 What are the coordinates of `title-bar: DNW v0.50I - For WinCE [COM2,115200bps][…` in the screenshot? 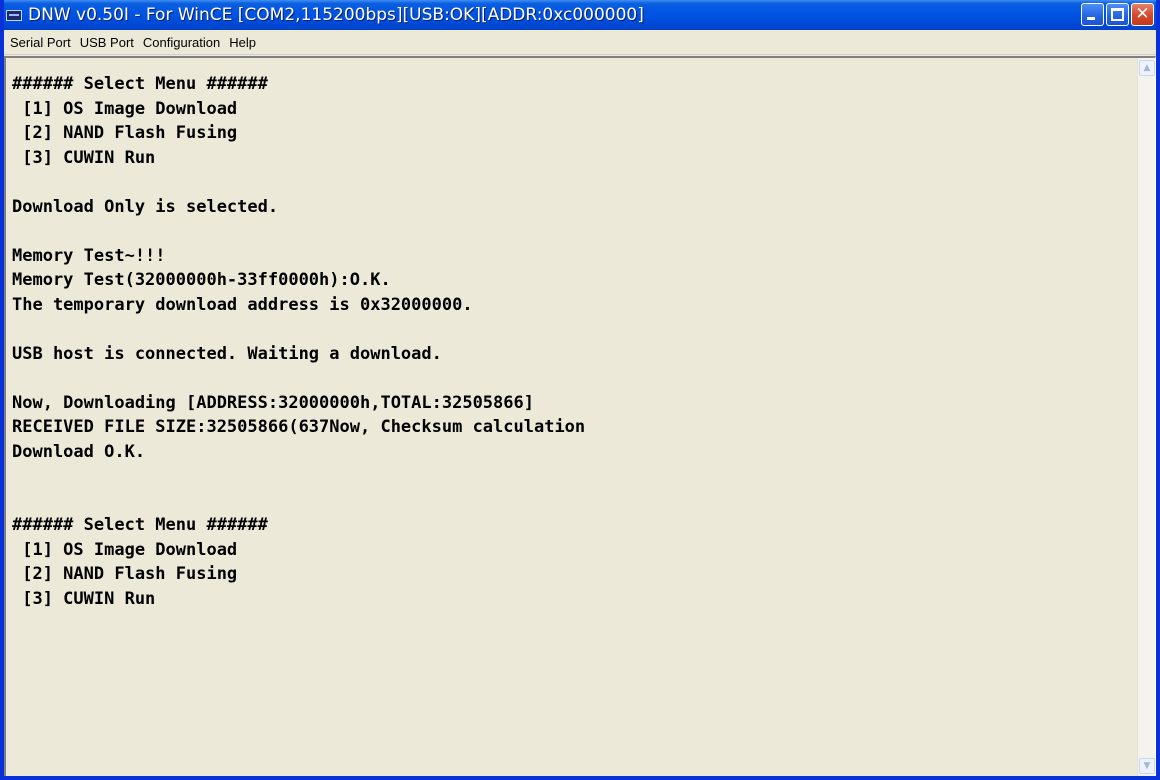 It's located at (580, 15).